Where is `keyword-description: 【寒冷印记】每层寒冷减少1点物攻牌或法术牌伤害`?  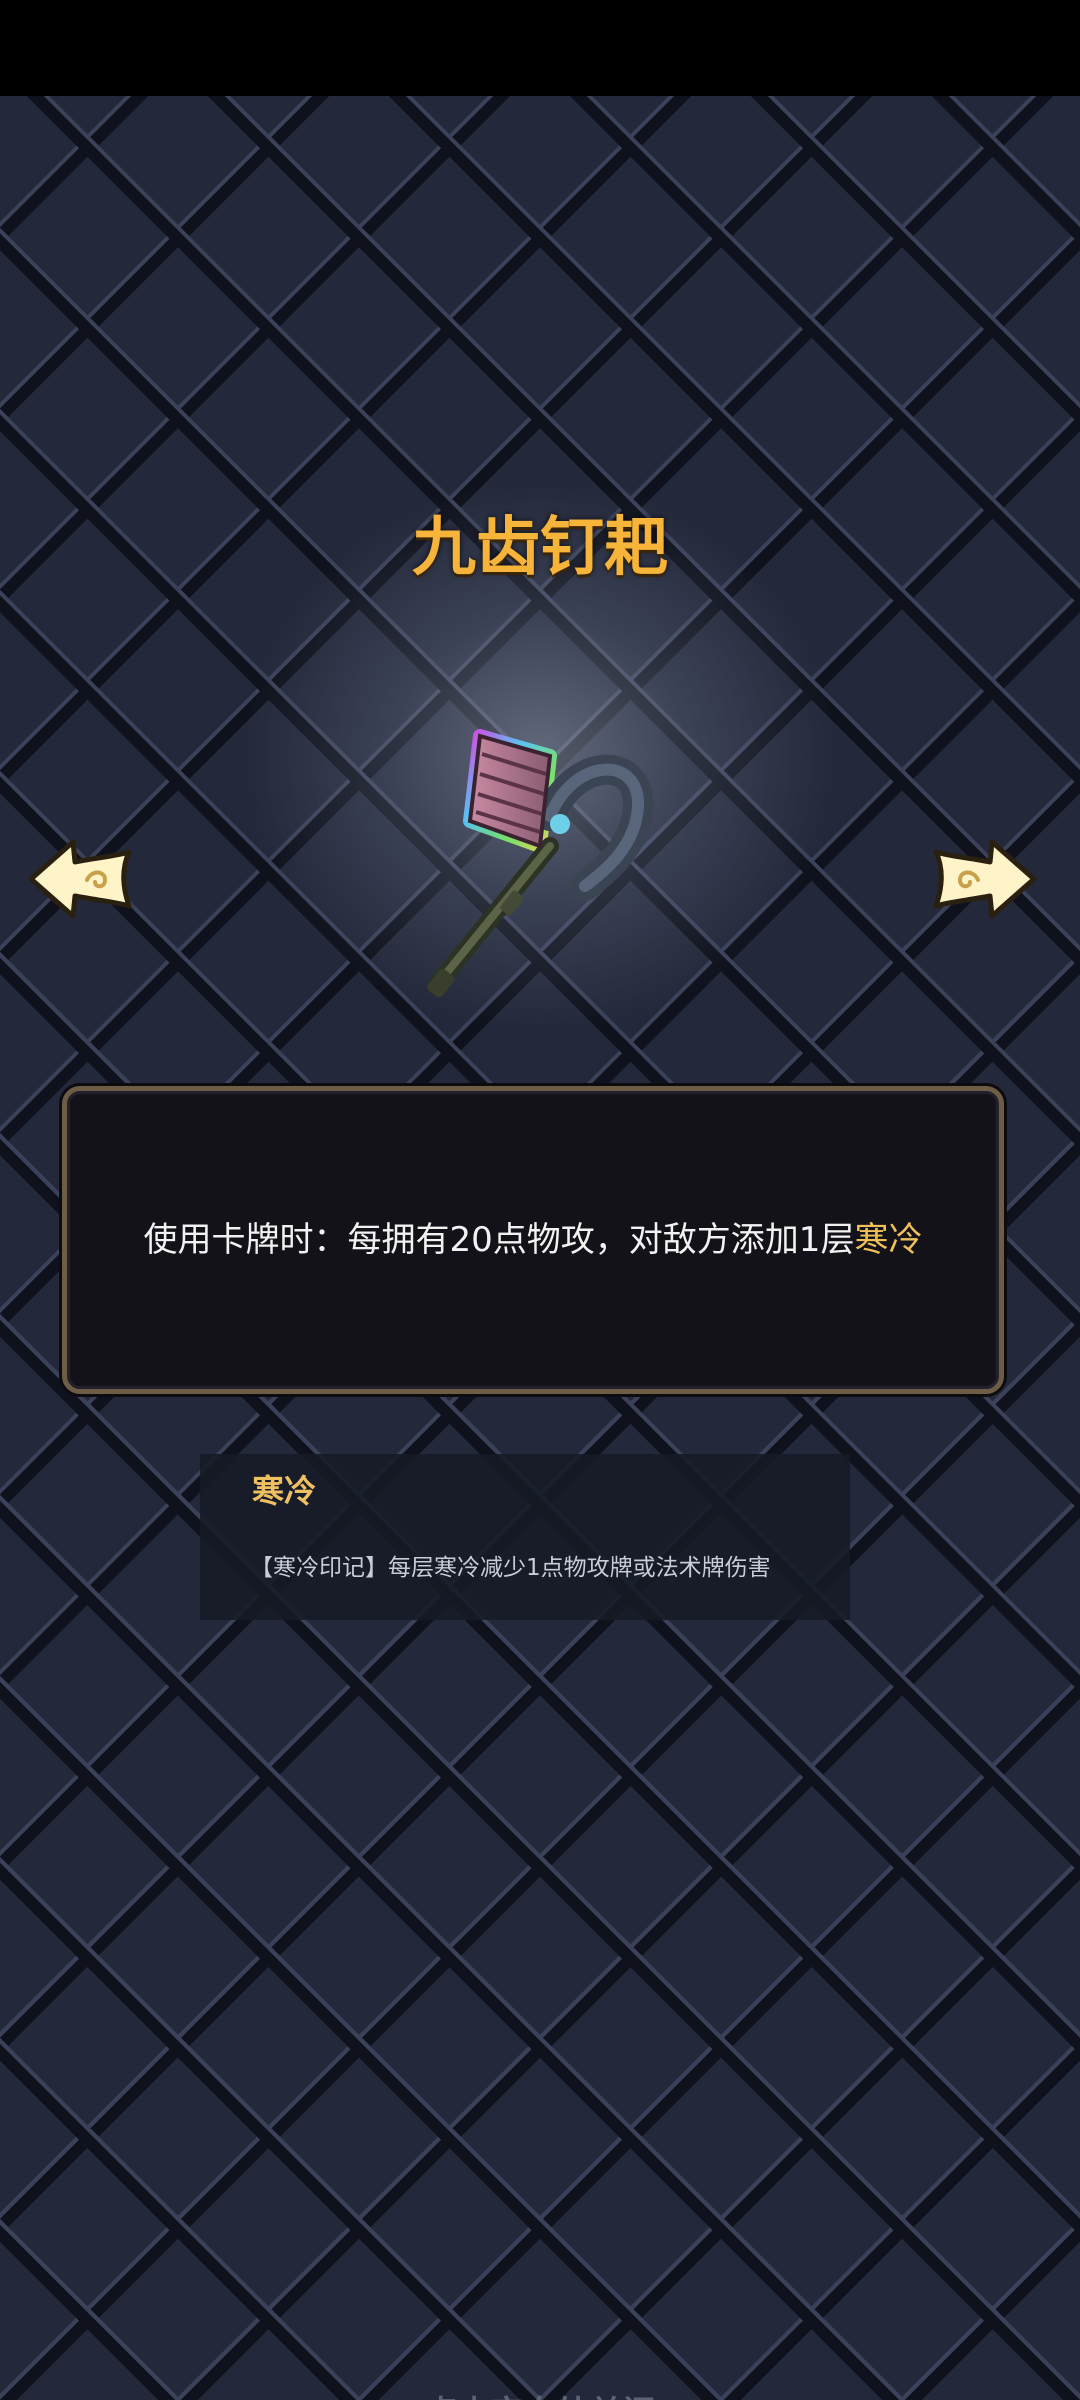 keyword-description: 【寒冷印记】每层寒冷减少1点物攻牌或法术牌伤害 is located at coordinates (510, 1568).